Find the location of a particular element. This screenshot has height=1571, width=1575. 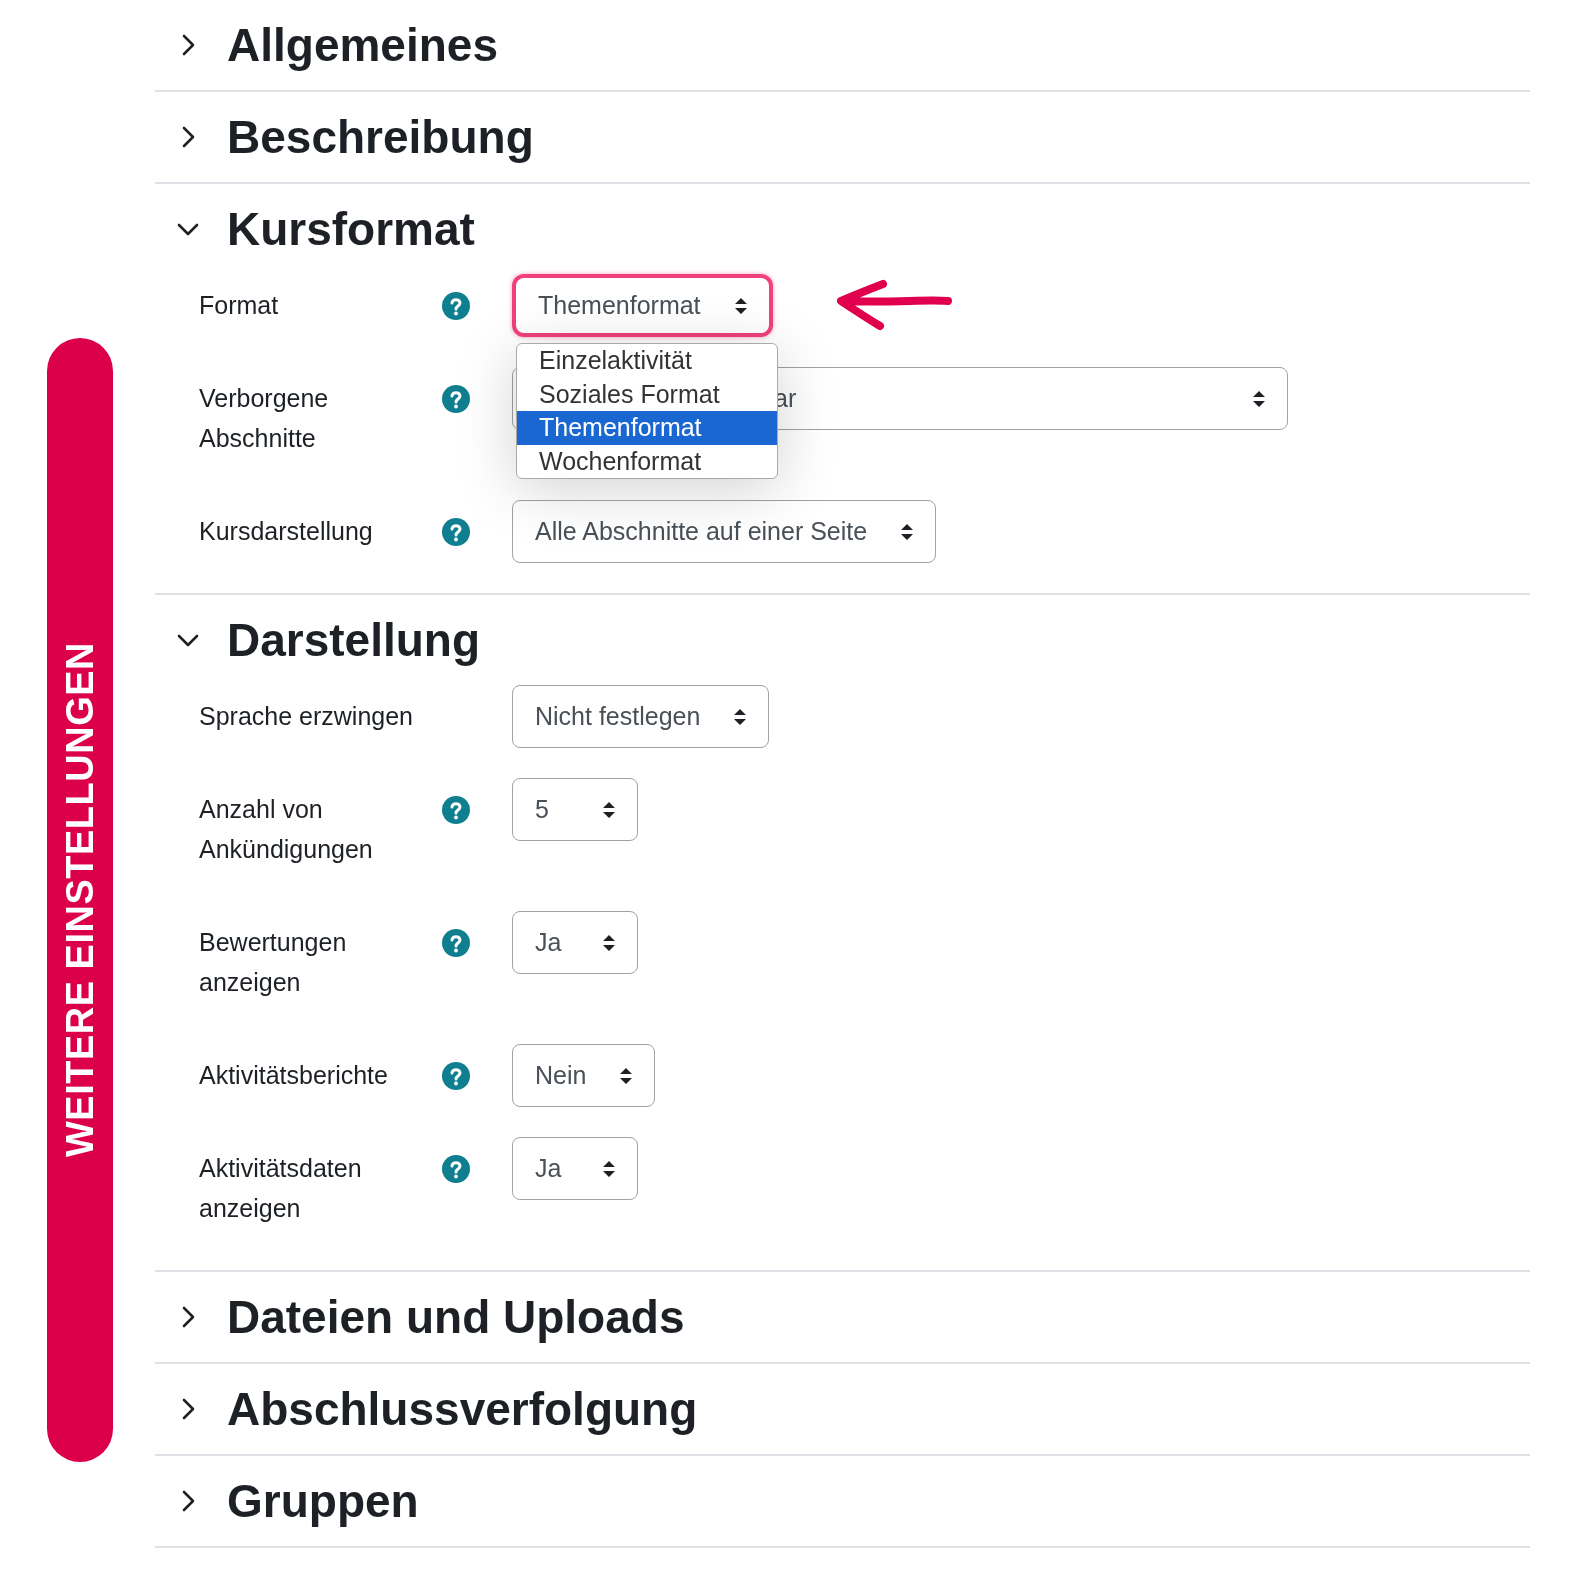

field-label: Sprache erzwingen is located at coordinates (306, 716).